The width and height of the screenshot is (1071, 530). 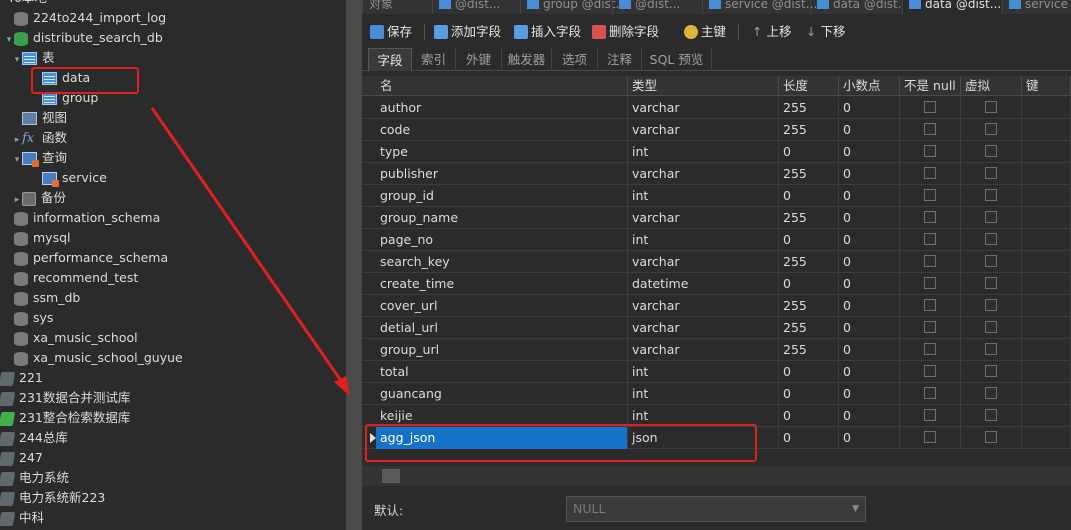 I want to click on cell-name: group_id, so click(x=502, y=196).